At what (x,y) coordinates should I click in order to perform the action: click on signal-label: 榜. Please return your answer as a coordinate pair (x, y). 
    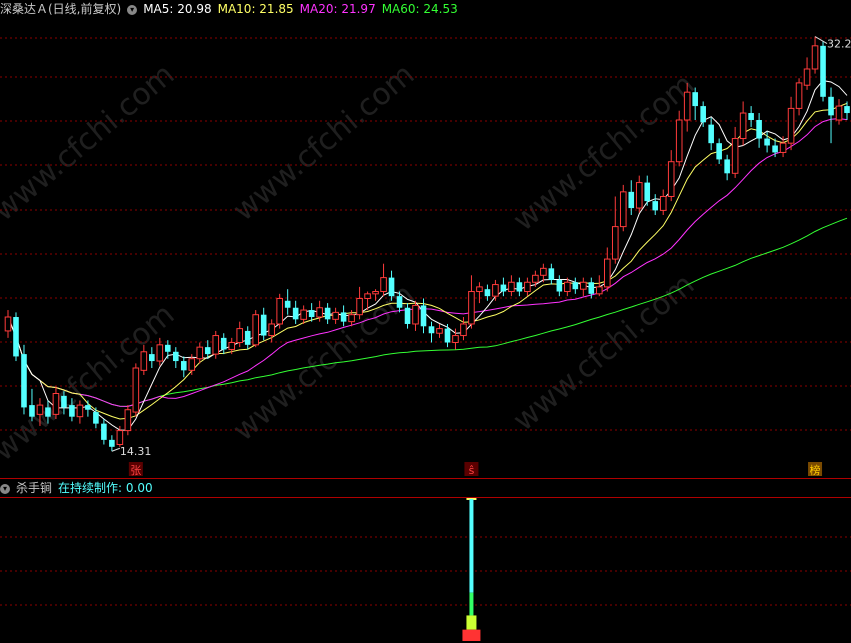
    Looking at the image, I should click on (815, 470).